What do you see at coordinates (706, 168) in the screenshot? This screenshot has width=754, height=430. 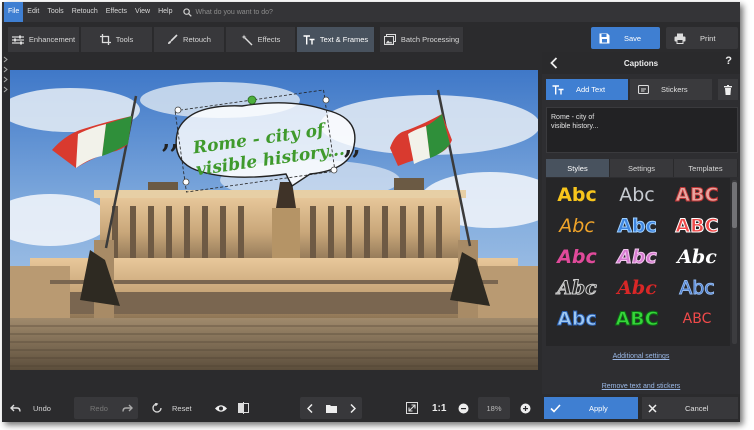 I see `tab-templates: Templates` at bounding box center [706, 168].